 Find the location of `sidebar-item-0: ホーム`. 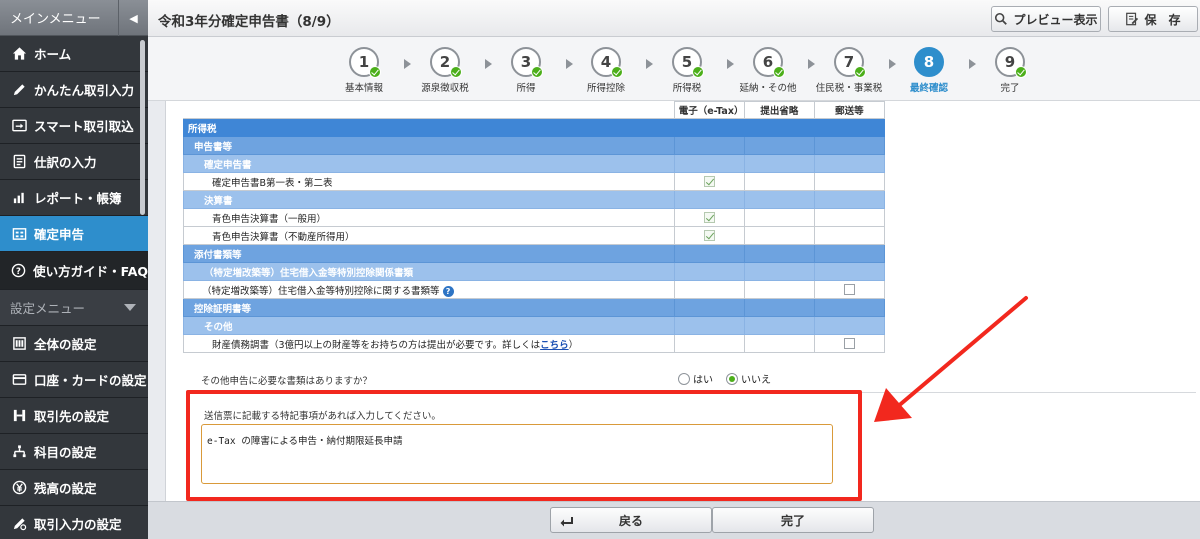

sidebar-item-0: ホーム is located at coordinates (74, 54).